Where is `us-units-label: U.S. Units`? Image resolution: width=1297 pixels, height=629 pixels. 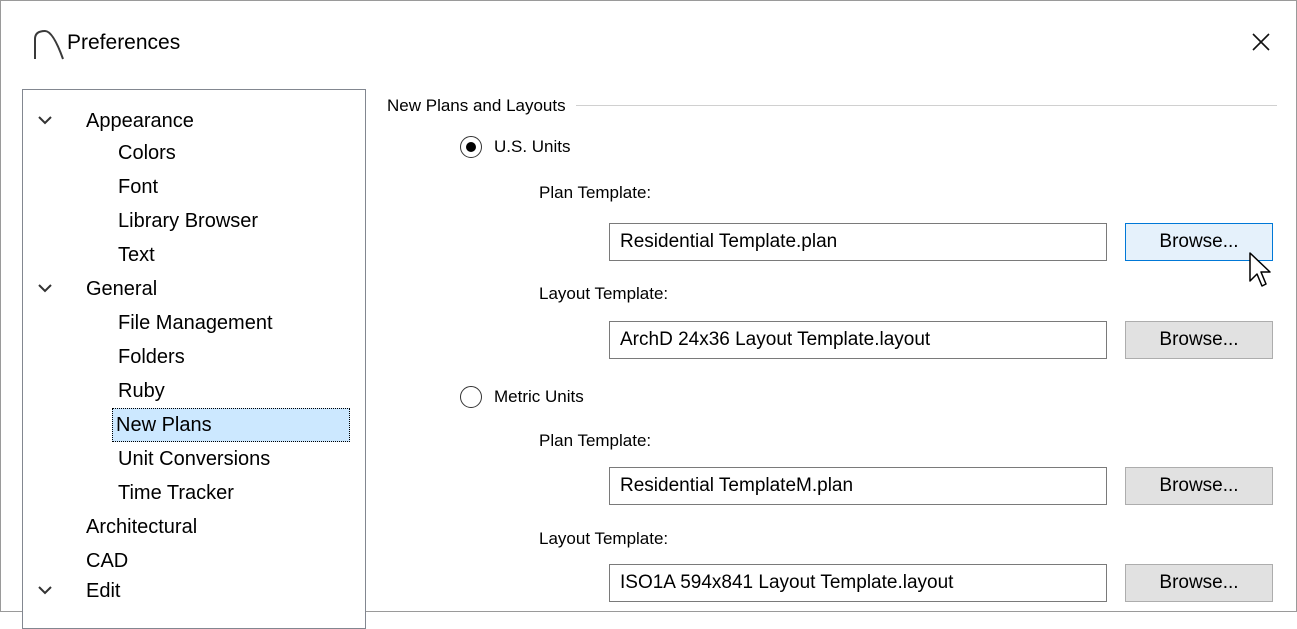
us-units-label: U.S. Units is located at coordinates (532, 146).